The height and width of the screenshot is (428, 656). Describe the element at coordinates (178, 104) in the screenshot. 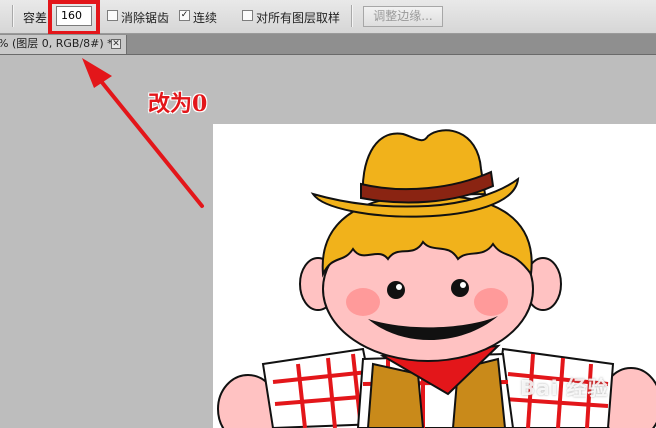

I see `annotation-text: 改为0` at that location.